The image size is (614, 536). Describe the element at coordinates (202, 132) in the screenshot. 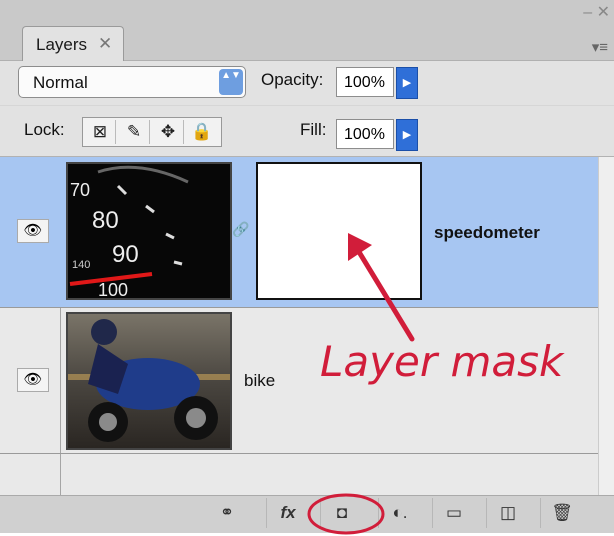

I see `lock-all-icon: 🔒` at that location.